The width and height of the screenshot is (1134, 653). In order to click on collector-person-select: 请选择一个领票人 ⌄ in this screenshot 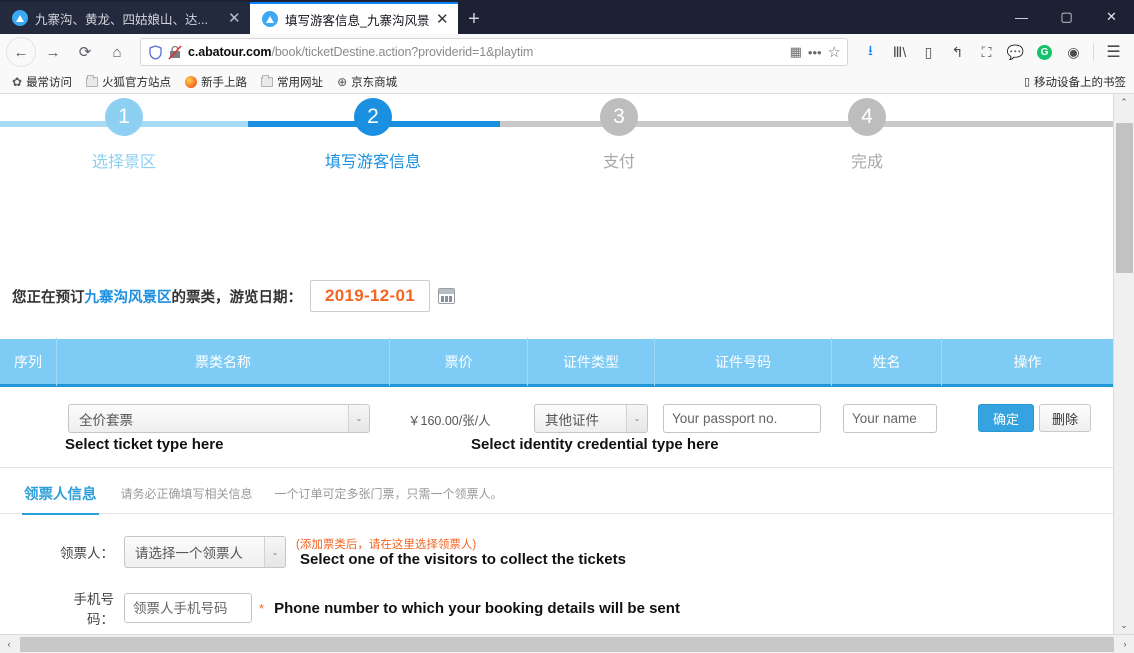, I will do `click(205, 552)`.